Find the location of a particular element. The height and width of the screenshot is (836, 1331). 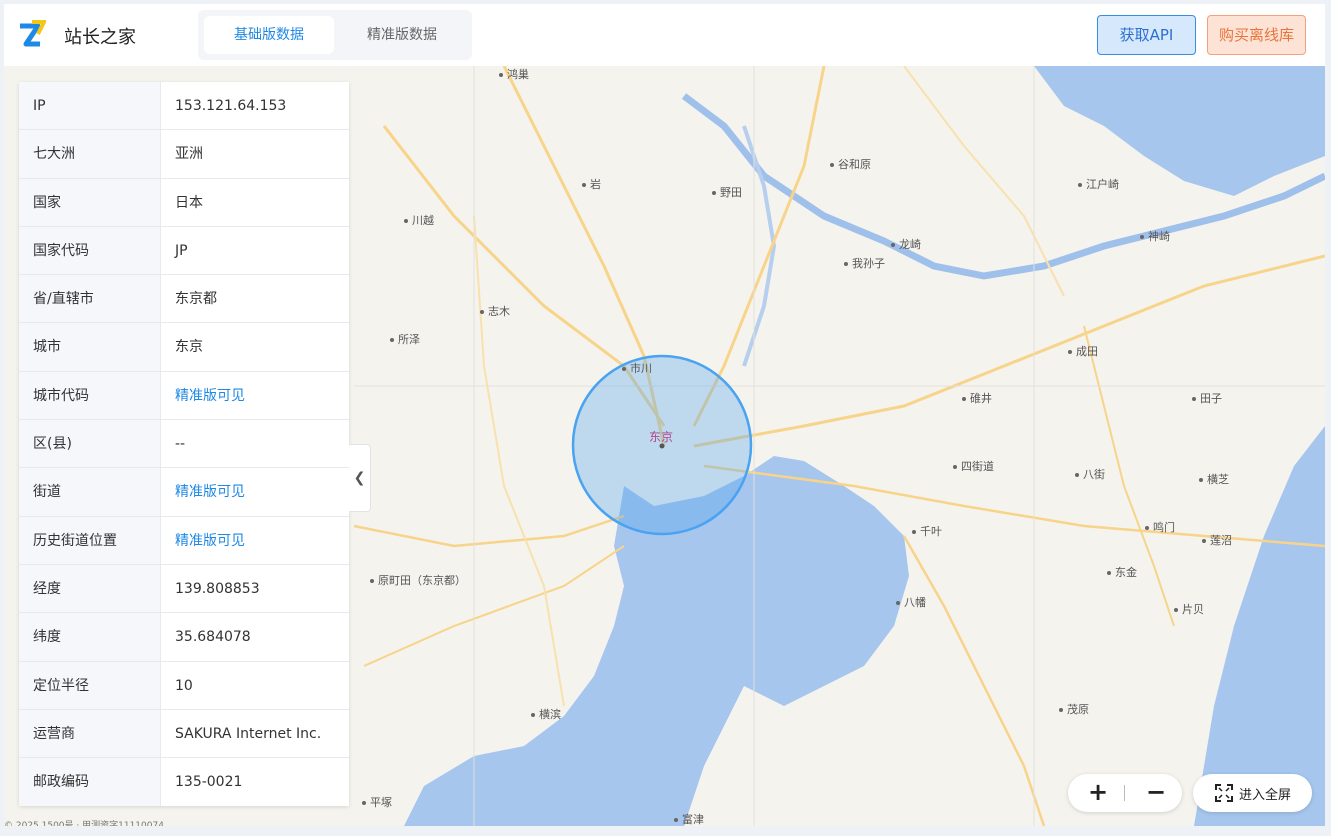

info-row: 七大洲 亚洲 is located at coordinates (184, 154).